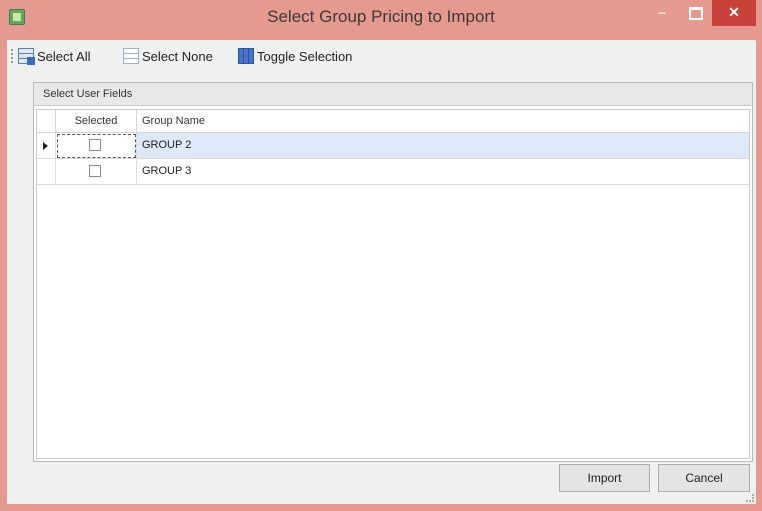 The width and height of the screenshot is (762, 511). I want to click on toolbar-grip, so click(13, 56).